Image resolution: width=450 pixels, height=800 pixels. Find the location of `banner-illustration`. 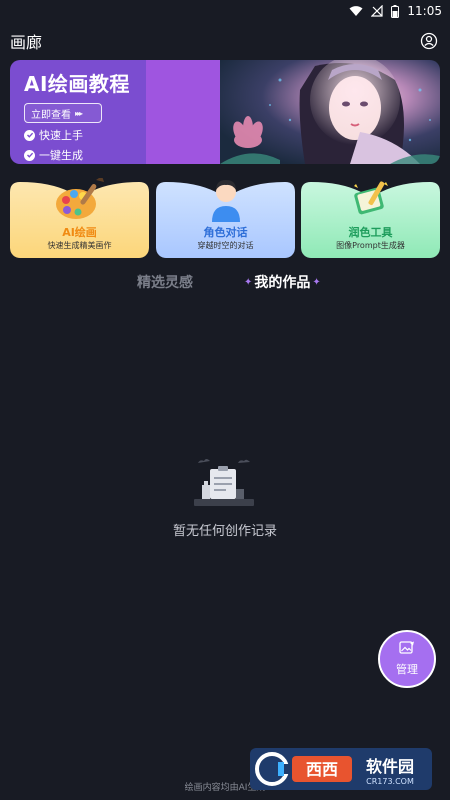

banner-illustration is located at coordinates (330, 112).